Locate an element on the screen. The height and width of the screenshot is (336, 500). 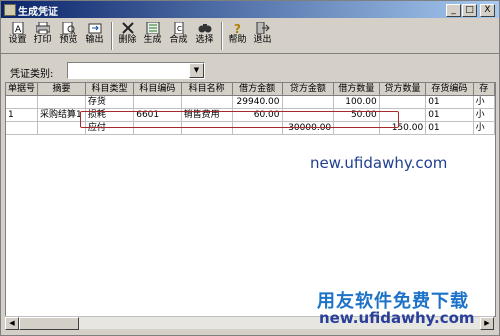
cell-doc-no: 1 is located at coordinates (22, 115).